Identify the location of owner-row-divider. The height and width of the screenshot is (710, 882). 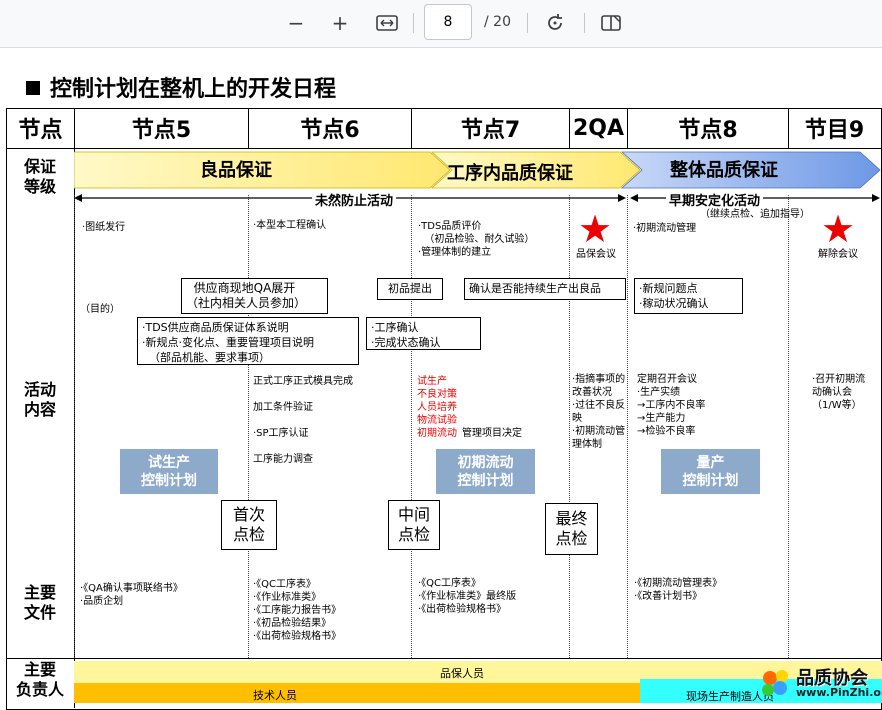
(444, 658).